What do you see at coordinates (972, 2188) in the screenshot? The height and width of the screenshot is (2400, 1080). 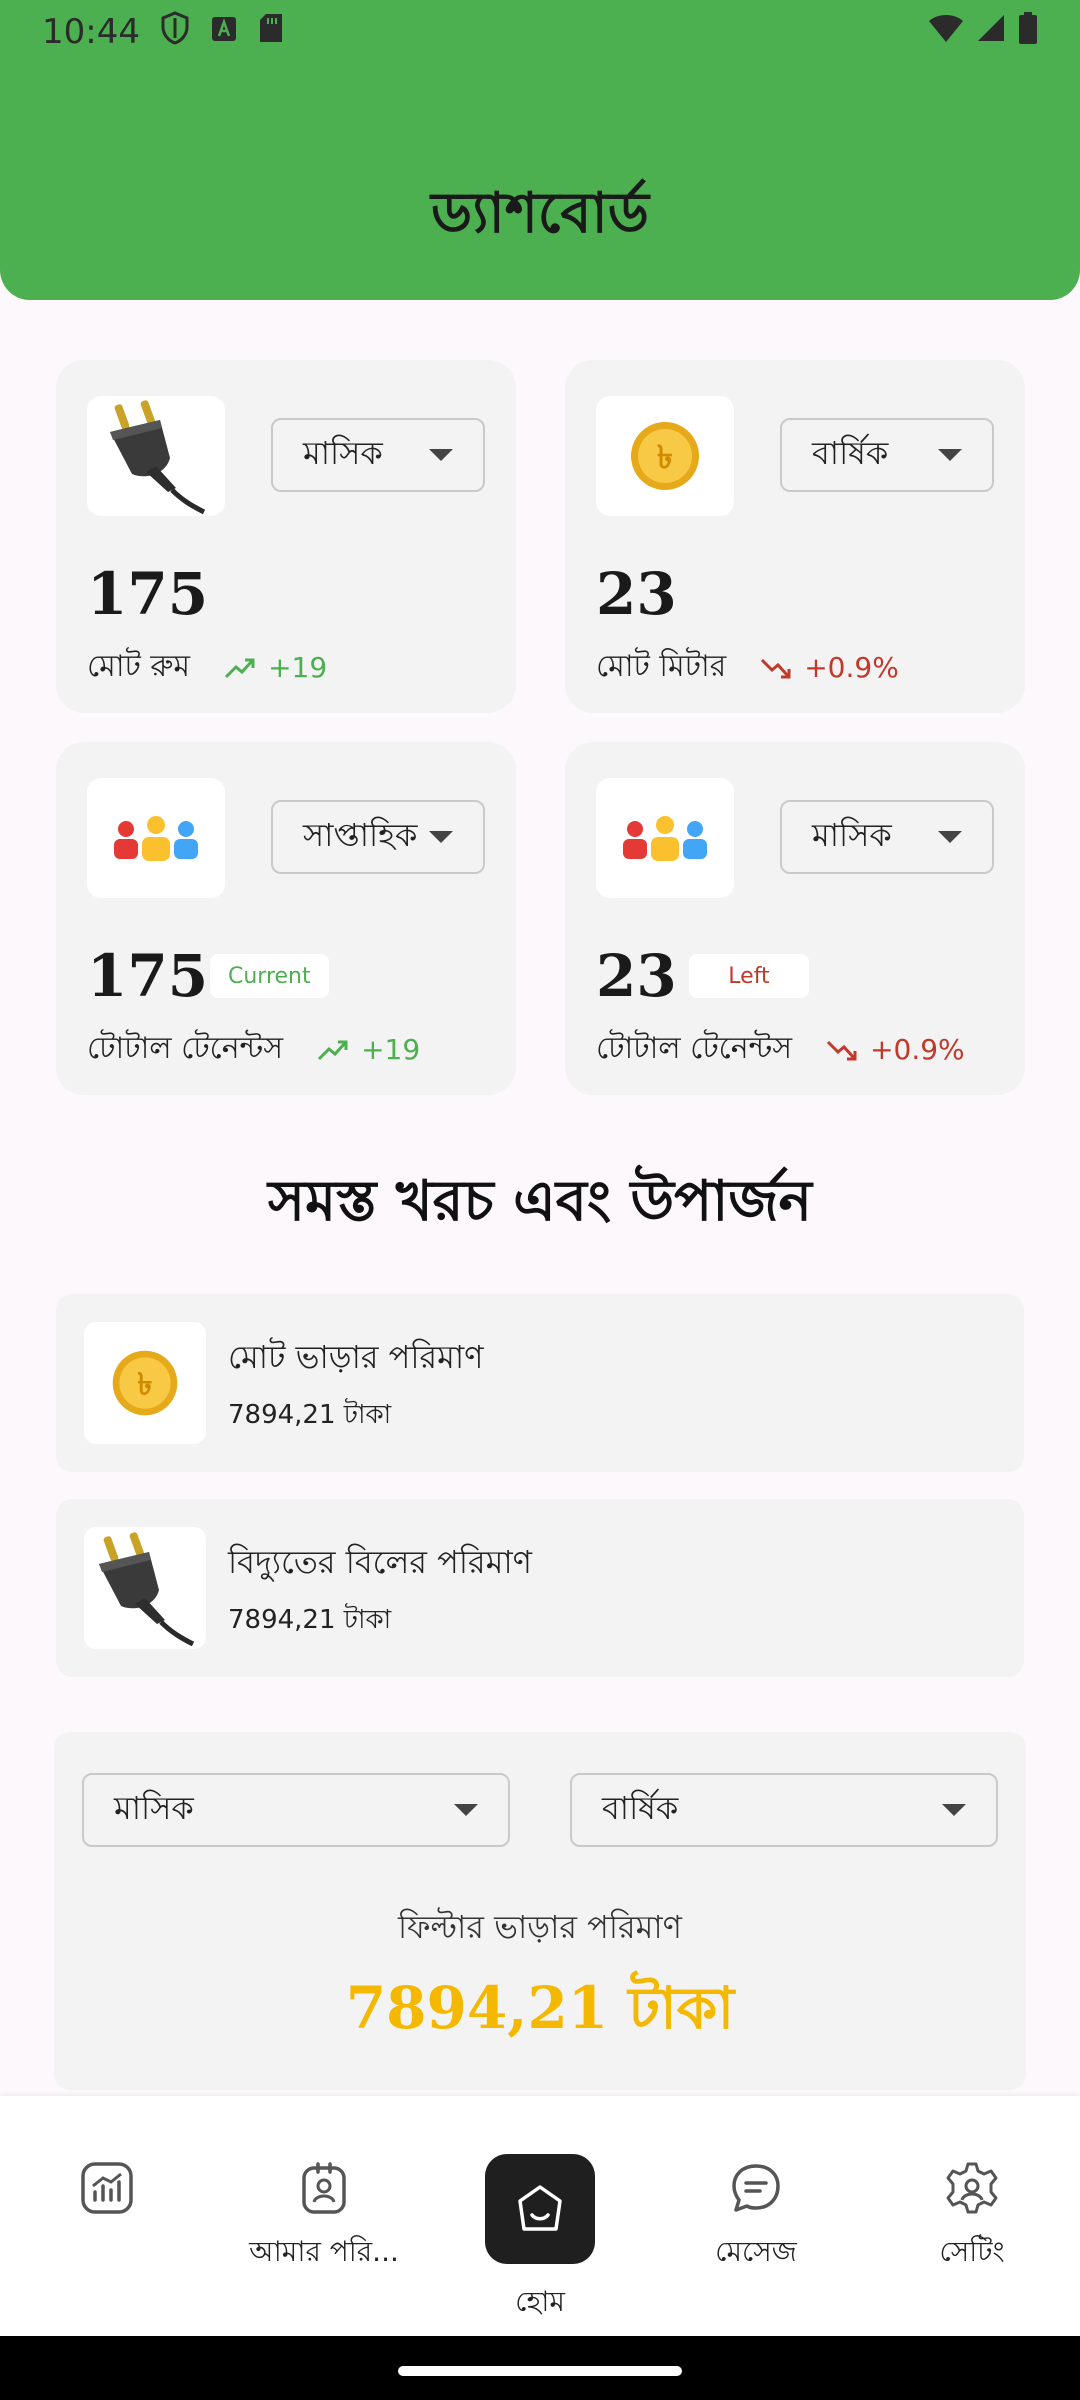 I see `settings-icon` at bounding box center [972, 2188].